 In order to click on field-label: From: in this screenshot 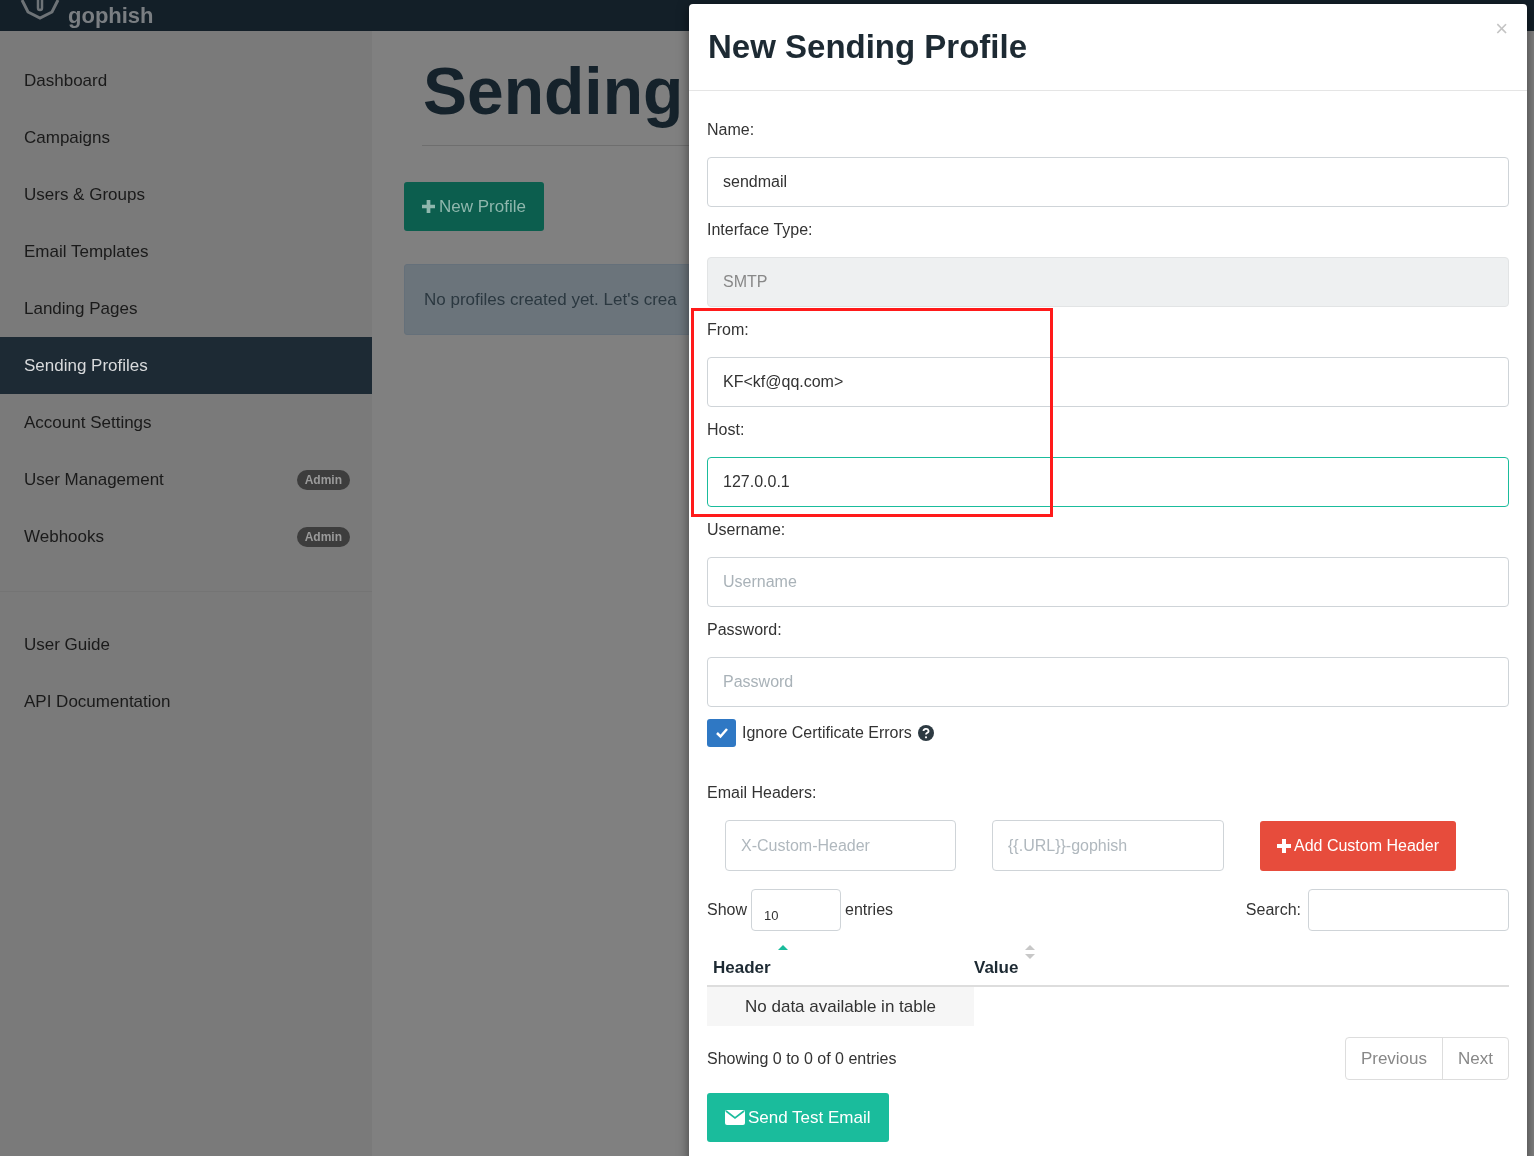, I will do `click(728, 330)`.